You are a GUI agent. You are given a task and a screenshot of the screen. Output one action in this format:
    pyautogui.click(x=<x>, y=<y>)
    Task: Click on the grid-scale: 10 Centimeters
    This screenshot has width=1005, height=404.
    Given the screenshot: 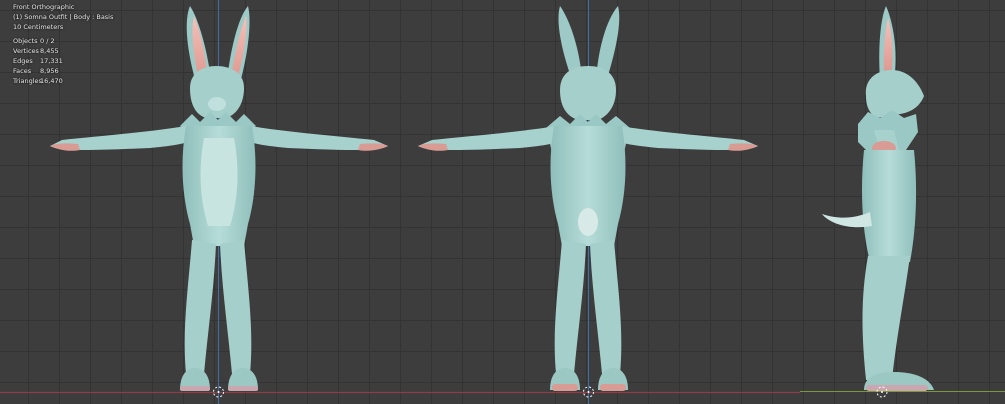 What is the action you would take?
    pyautogui.click(x=38, y=27)
    